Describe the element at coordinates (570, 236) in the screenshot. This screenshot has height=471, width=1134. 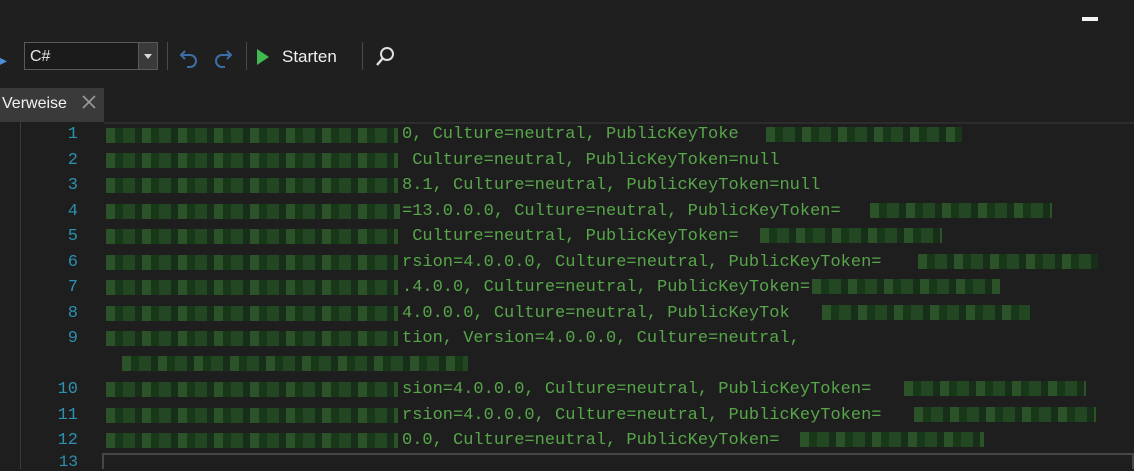
I see `code-line: Culture=neutral, PublicKeyToken=` at that location.